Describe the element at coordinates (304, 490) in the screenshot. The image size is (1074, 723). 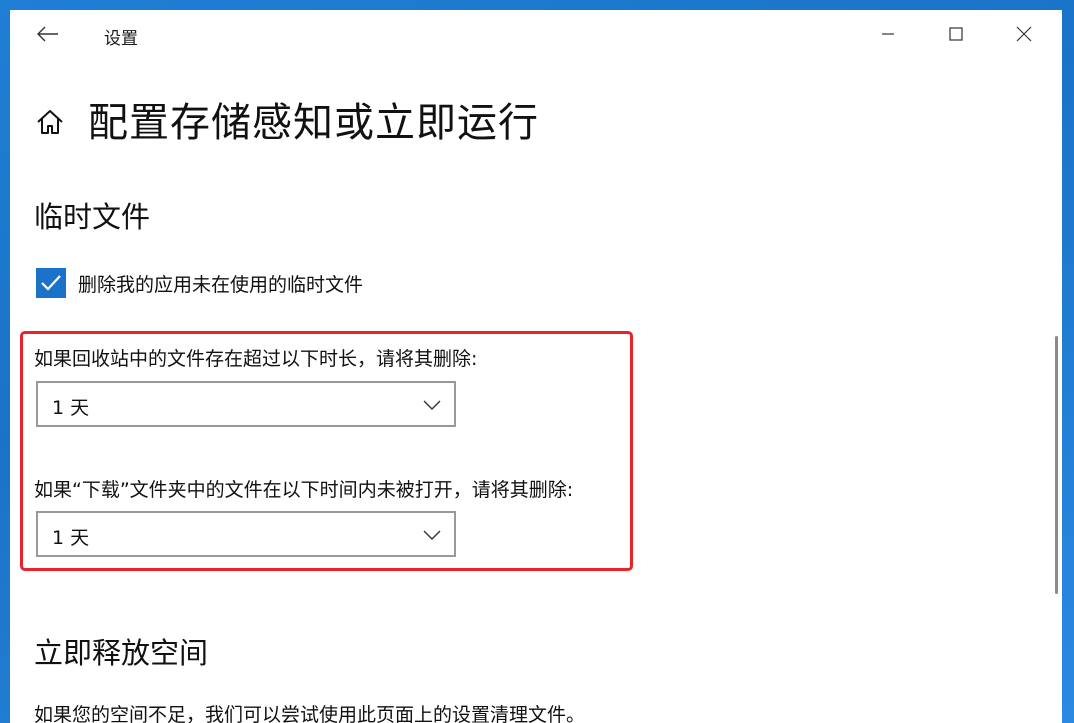
I see `downloads-label: 如果“下载”文件夹中的文件在以下时间内未被打开，请将其删除:` at that location.